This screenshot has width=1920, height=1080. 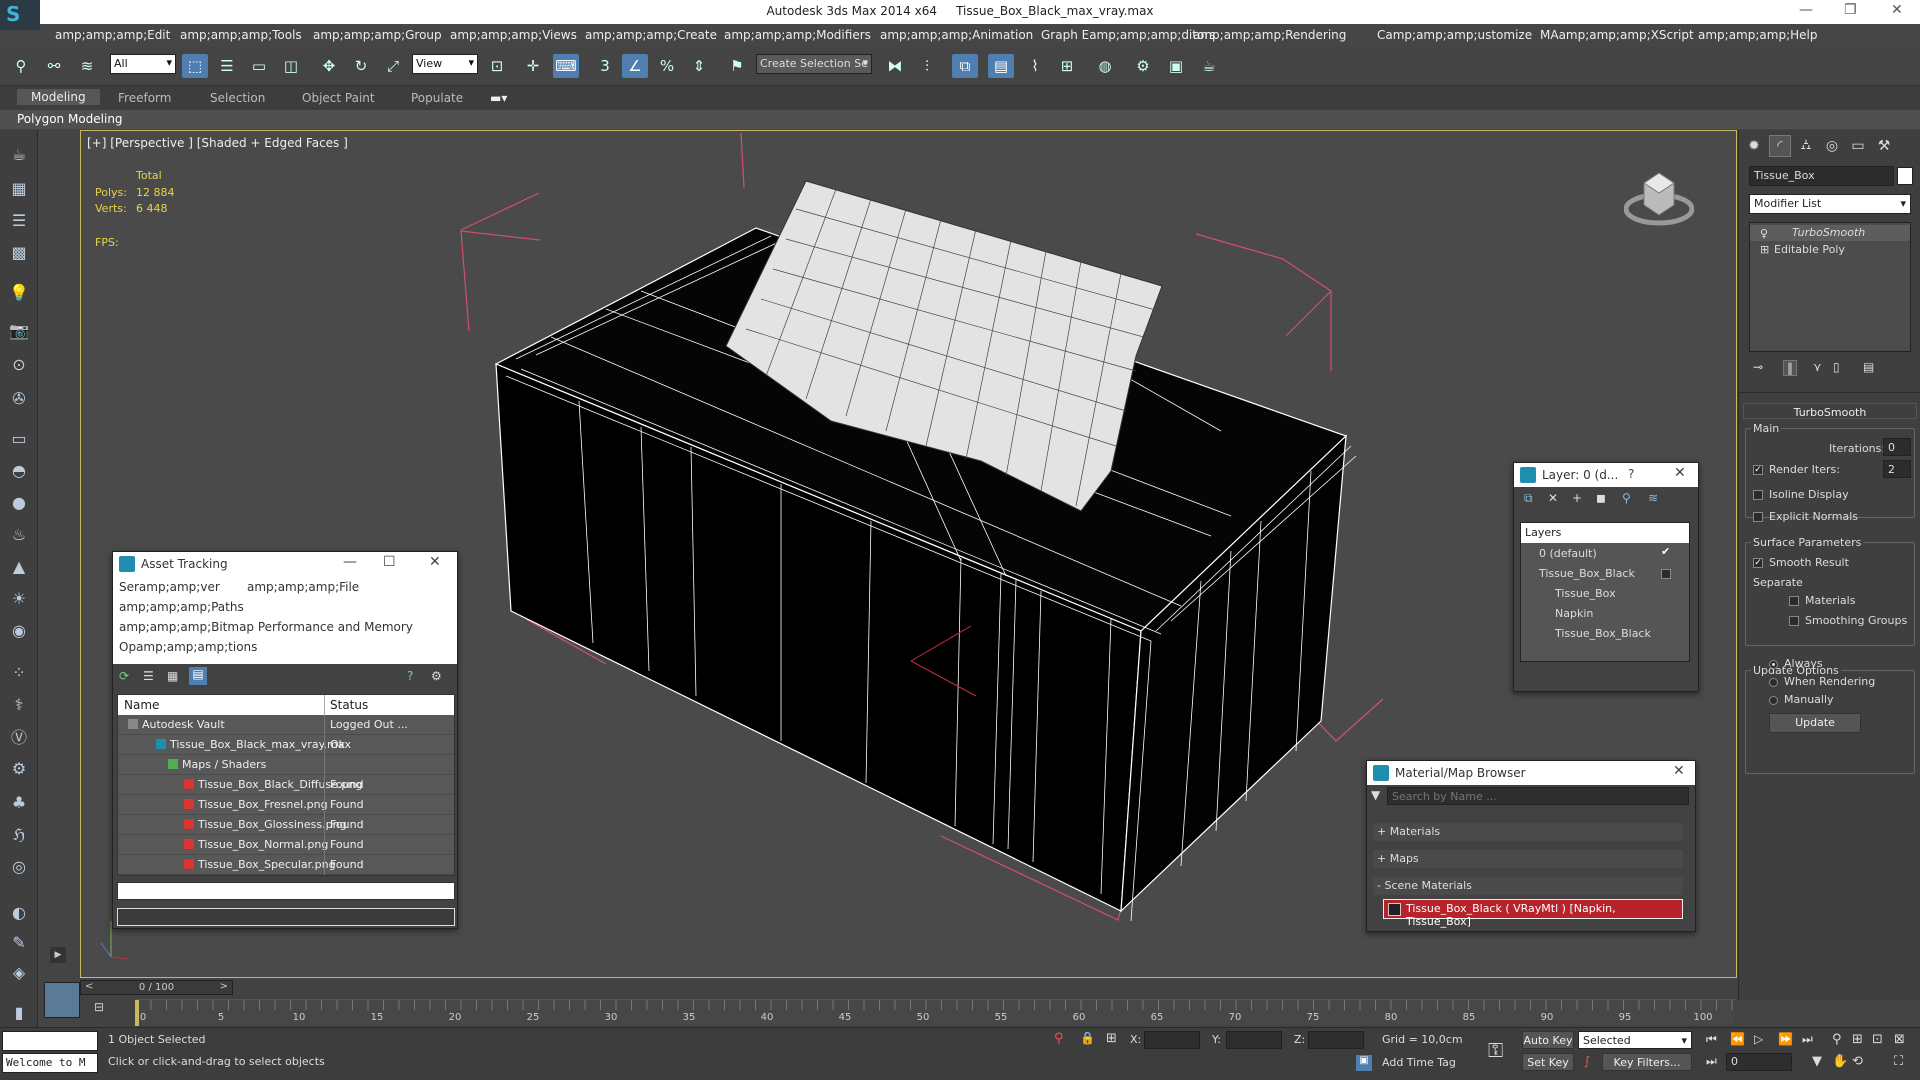 What do you see at coordinates (1773, 682) in the screenshot?
I see `when-rendering-radio` at bounding box center [1773, 682].